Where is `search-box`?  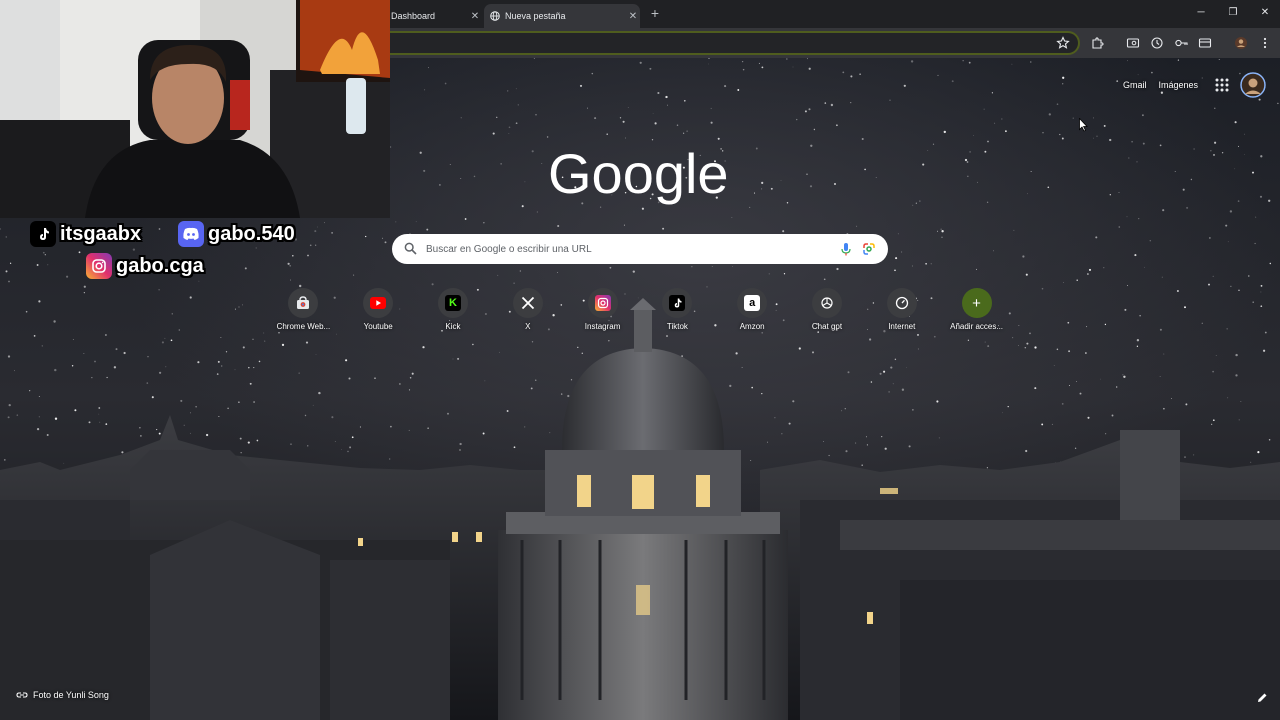 search-box is located at coordinates (640, 249).